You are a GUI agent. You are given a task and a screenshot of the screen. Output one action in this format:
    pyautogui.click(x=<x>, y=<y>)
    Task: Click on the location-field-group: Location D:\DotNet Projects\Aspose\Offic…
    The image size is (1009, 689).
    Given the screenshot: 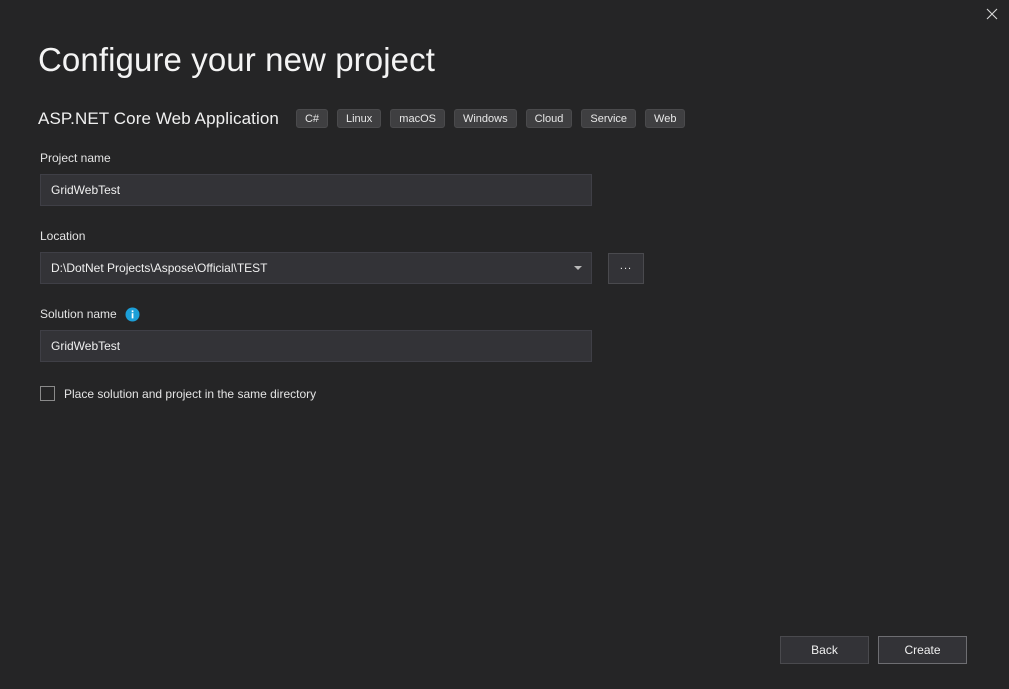 What is the action you would take?
    pyautogui.click(x=350, y=256)
    